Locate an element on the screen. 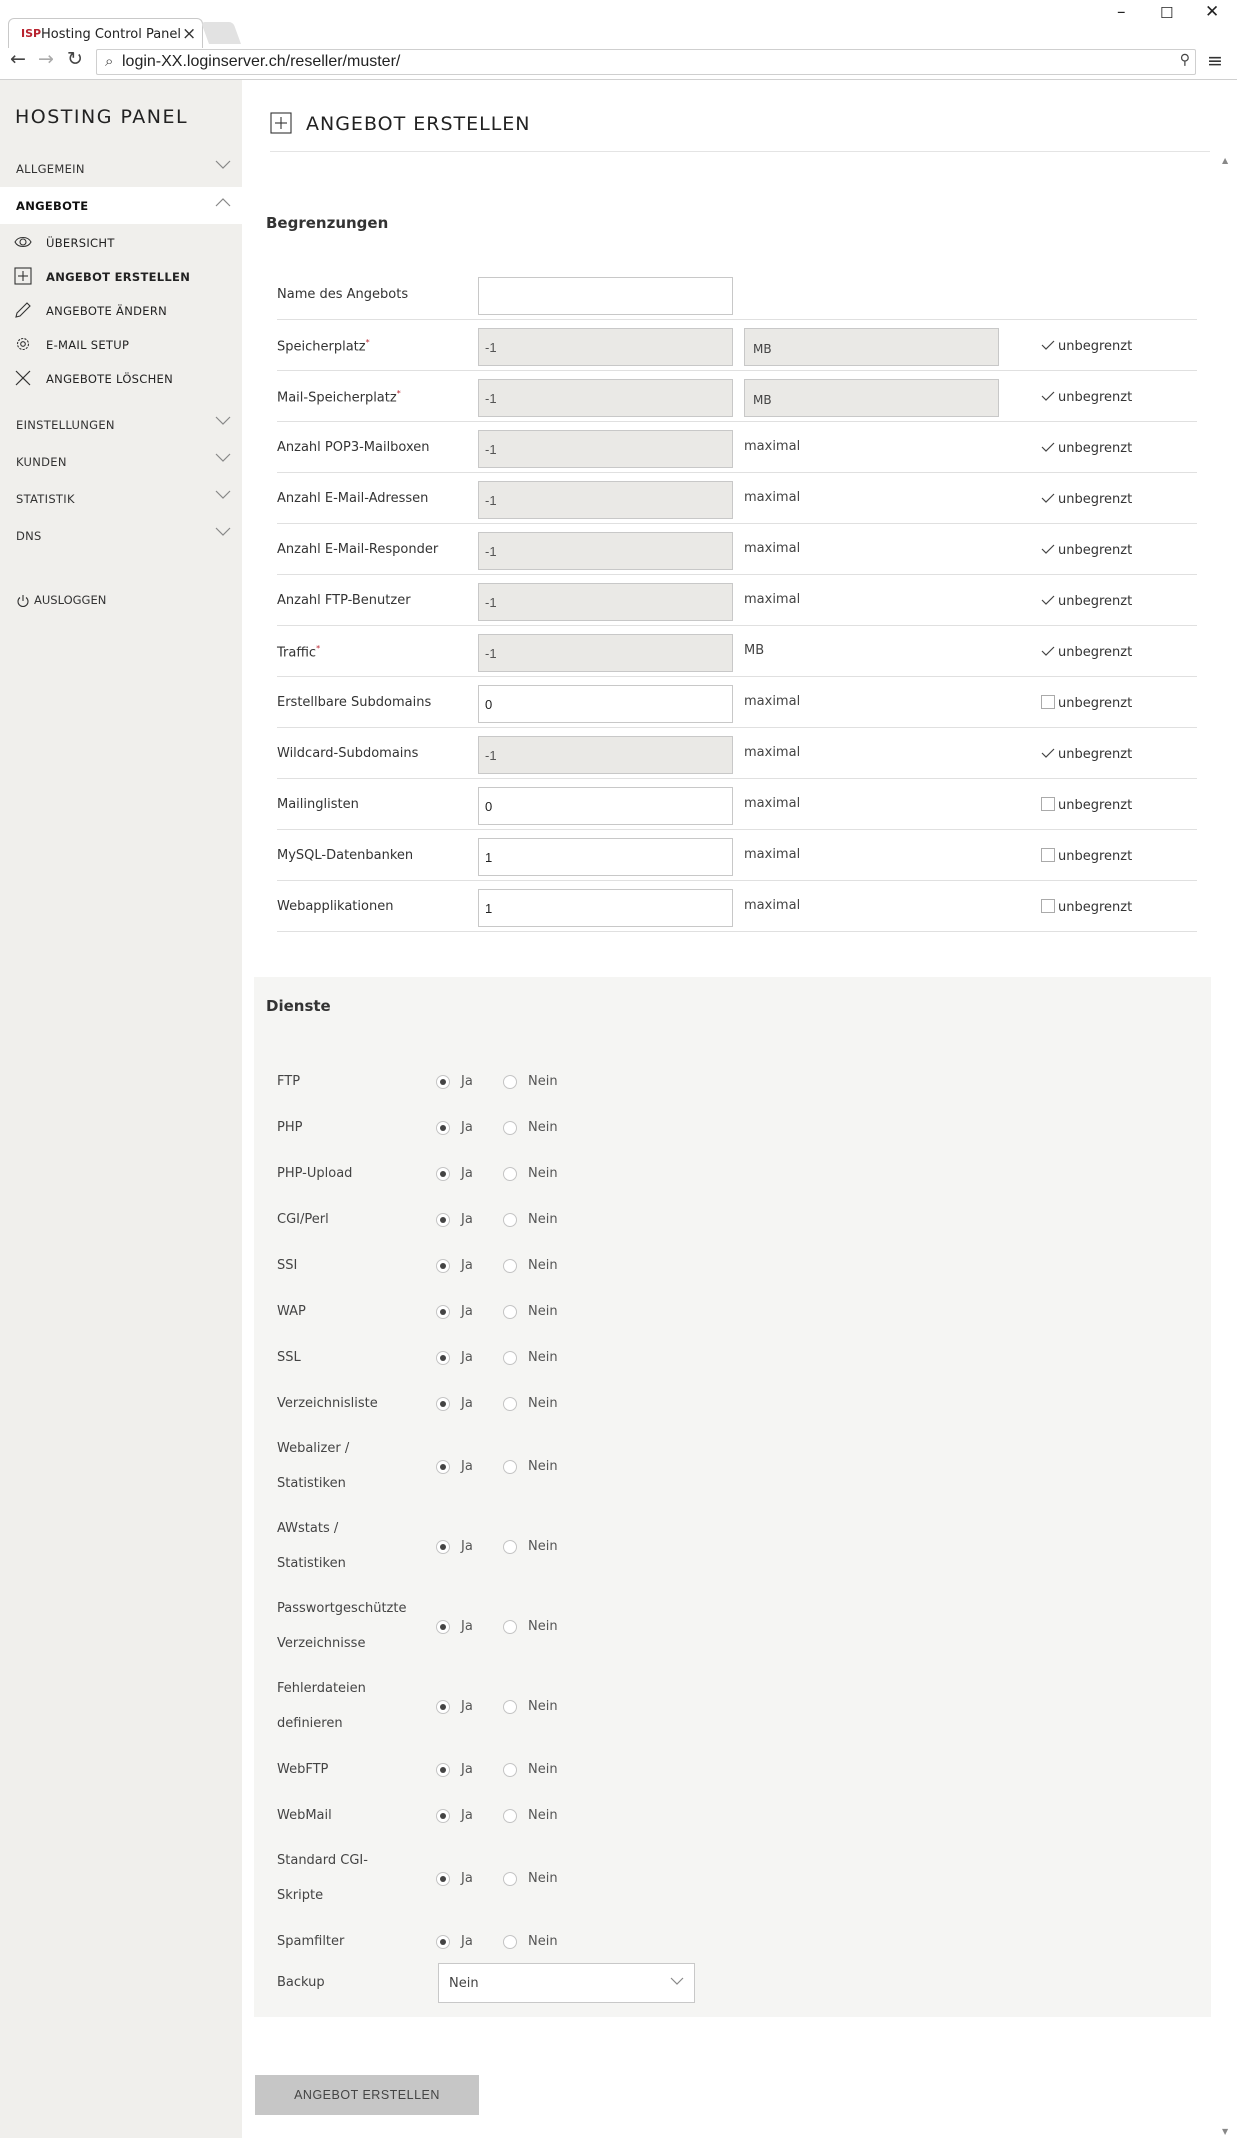 This screenshot has height=2138, width=1237. menu-einstellungen: EINSTELLUNGEN is located at coordinates (121, 424).